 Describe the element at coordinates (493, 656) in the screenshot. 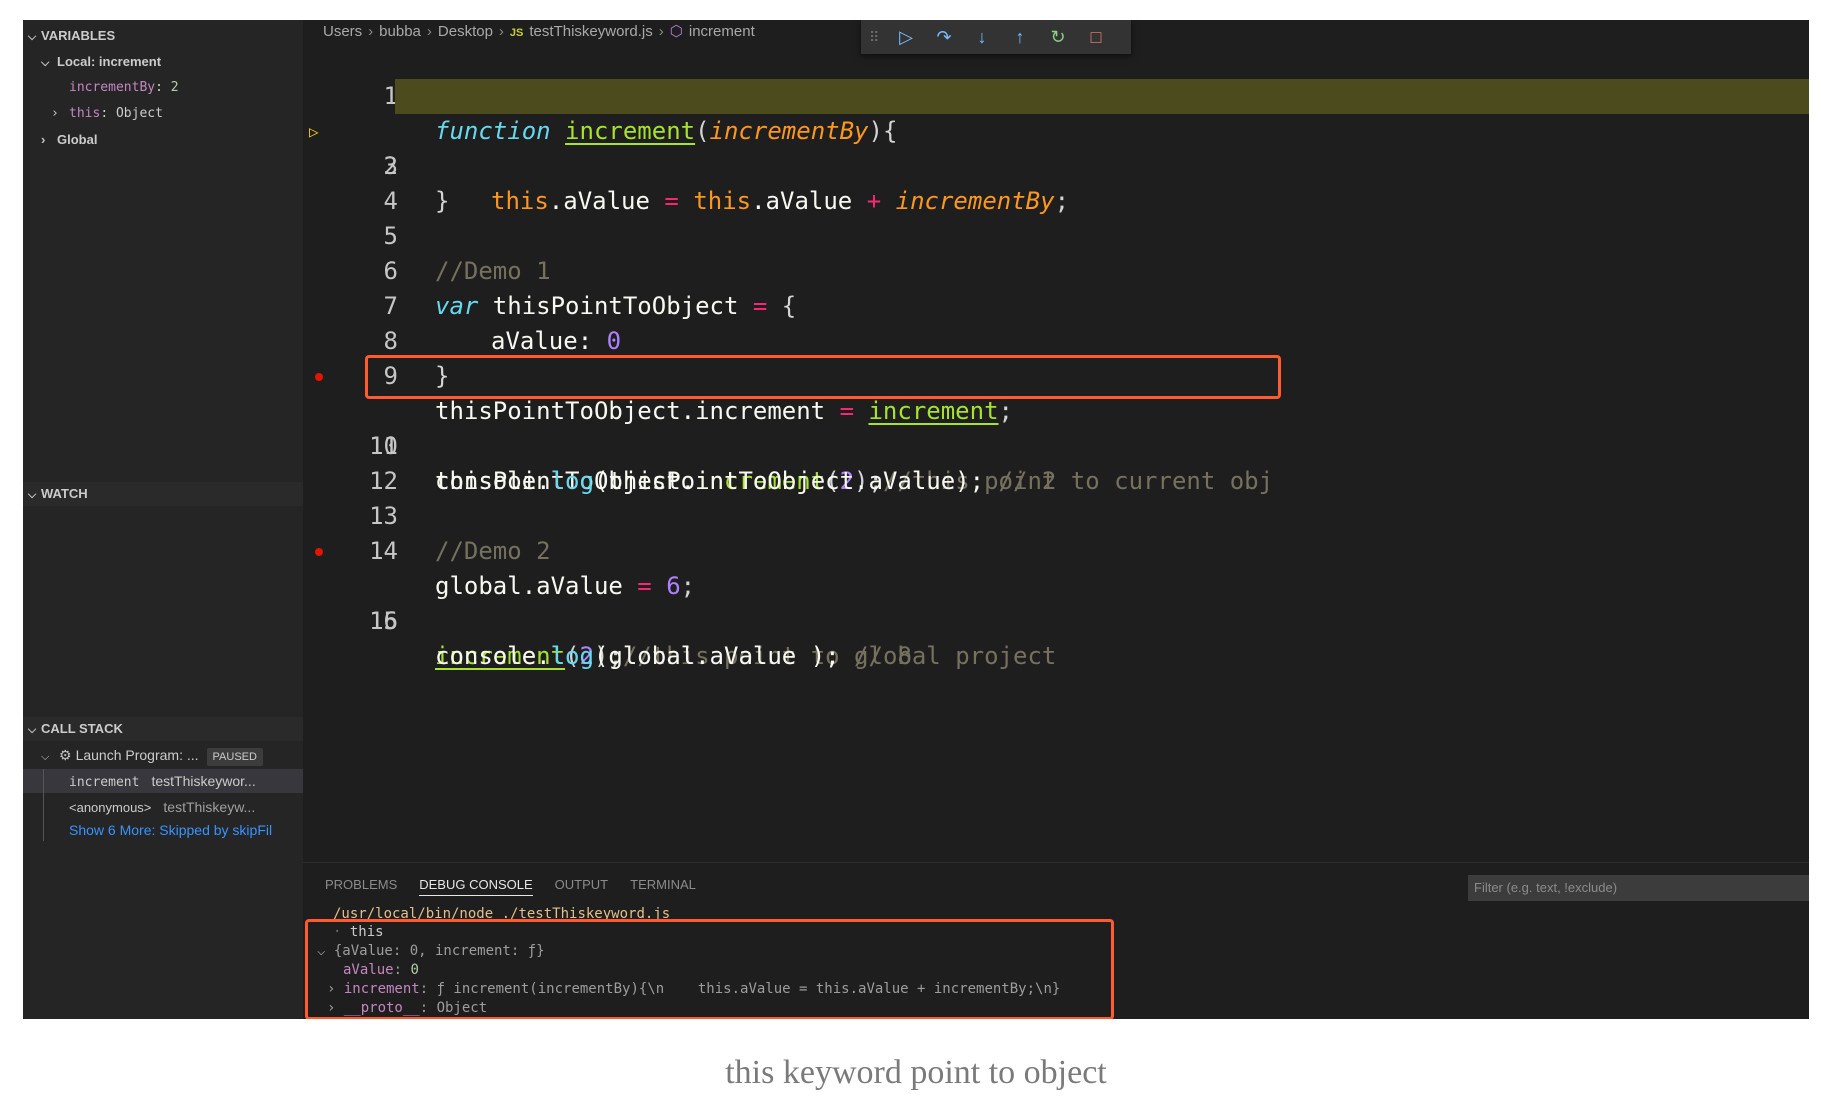

I see `code-text: console.` at that location.